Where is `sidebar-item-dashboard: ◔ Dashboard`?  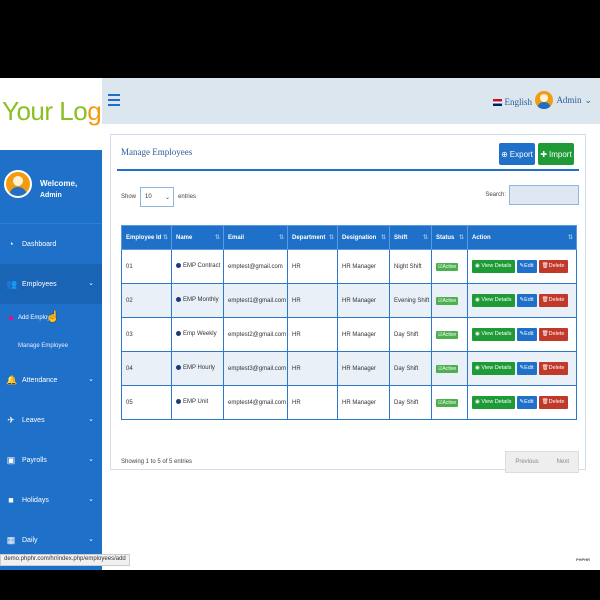 sidebar-item-dashboard: ◔ Dashboard is located at coordinates (51, 244).